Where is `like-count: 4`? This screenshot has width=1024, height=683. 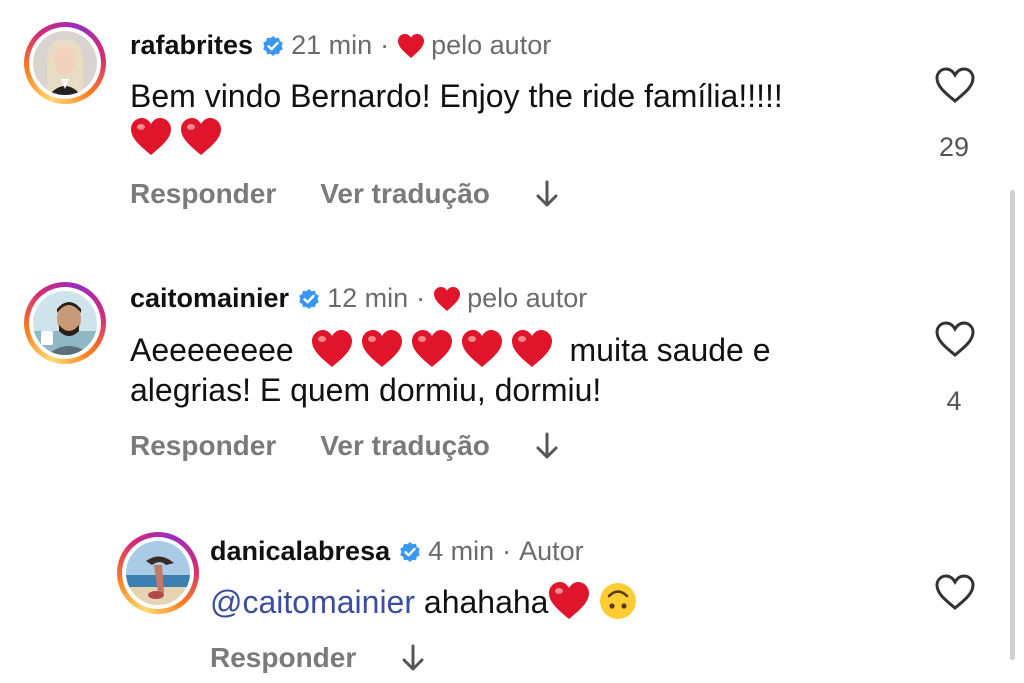 like-count: 4 is located at coordinates (954, 401).